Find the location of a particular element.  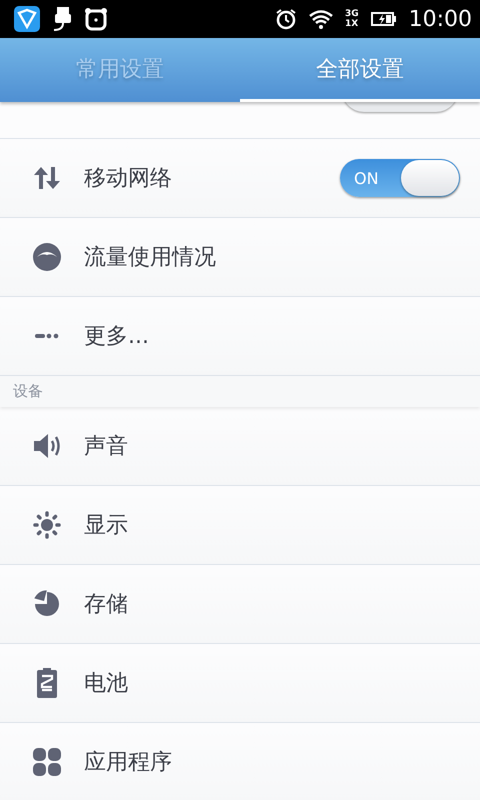

sun-icon is located at coordinates (47, 525).